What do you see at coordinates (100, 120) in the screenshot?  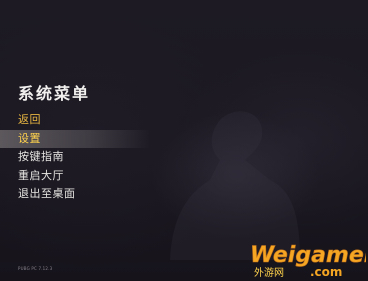 I see `menu-item-return: 返回` at bounding box center [100, 120].